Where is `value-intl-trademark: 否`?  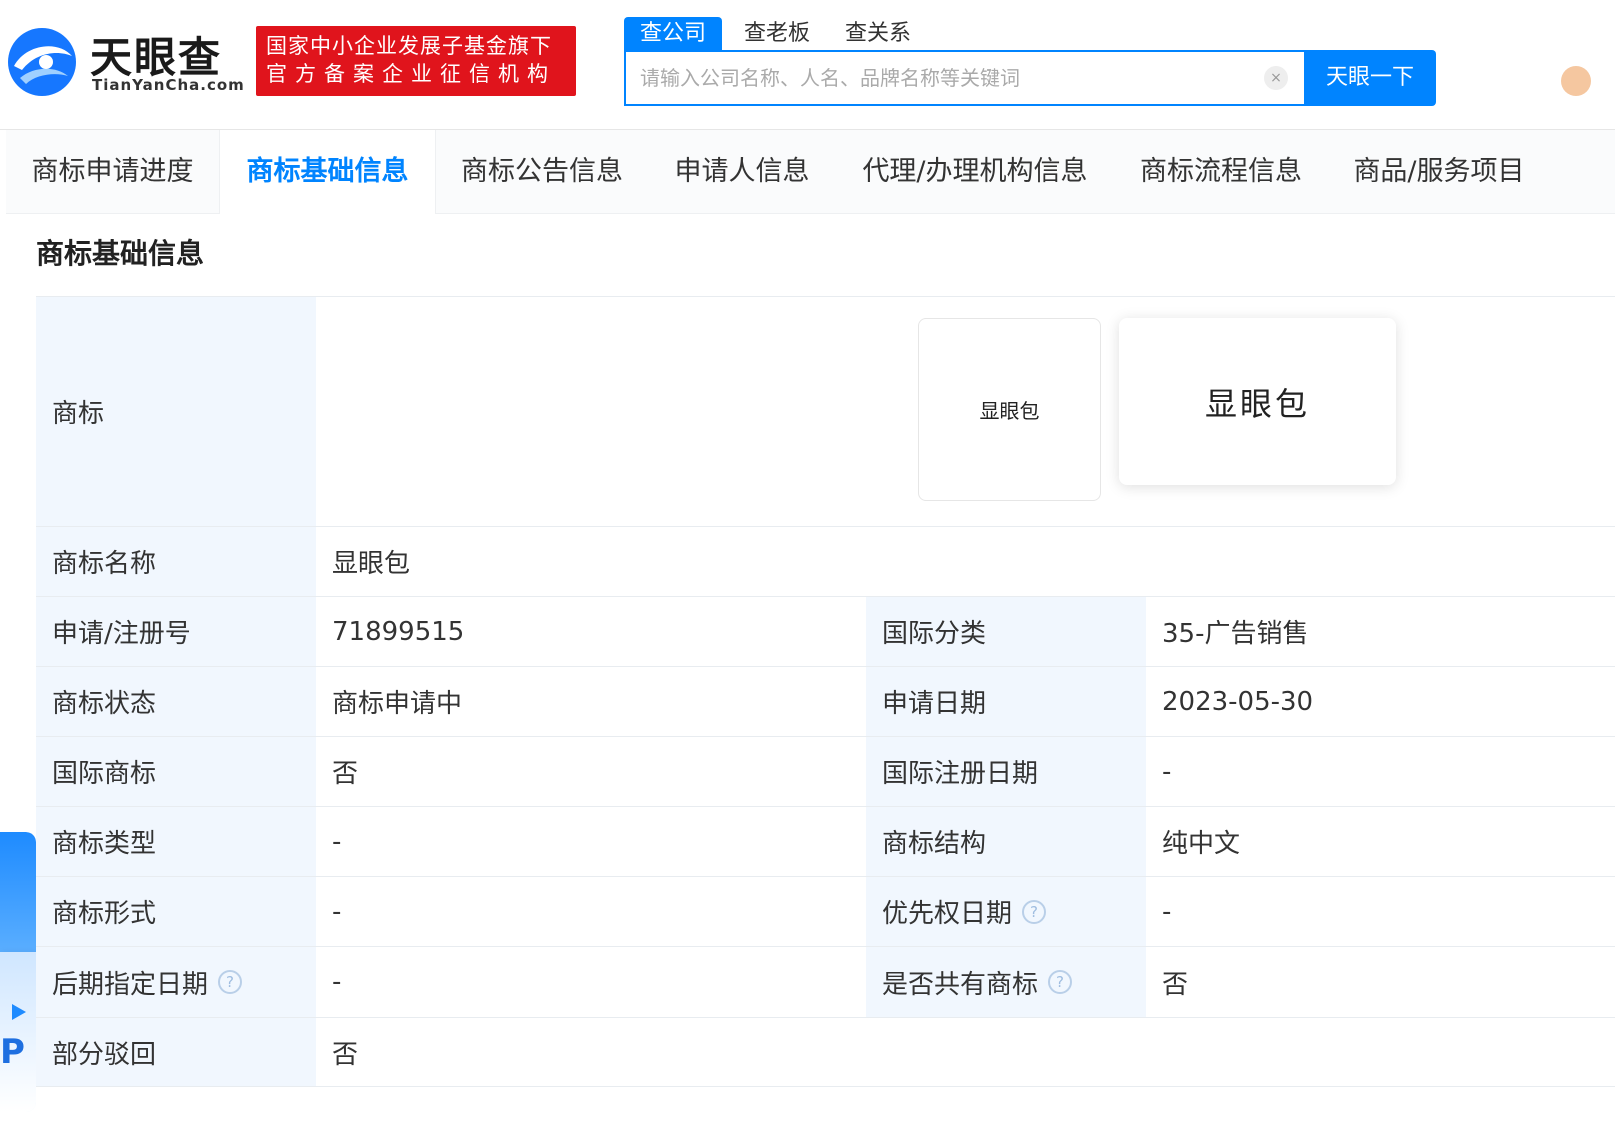
value-intl-trademark: 否 is located at coordinates (345, 774).